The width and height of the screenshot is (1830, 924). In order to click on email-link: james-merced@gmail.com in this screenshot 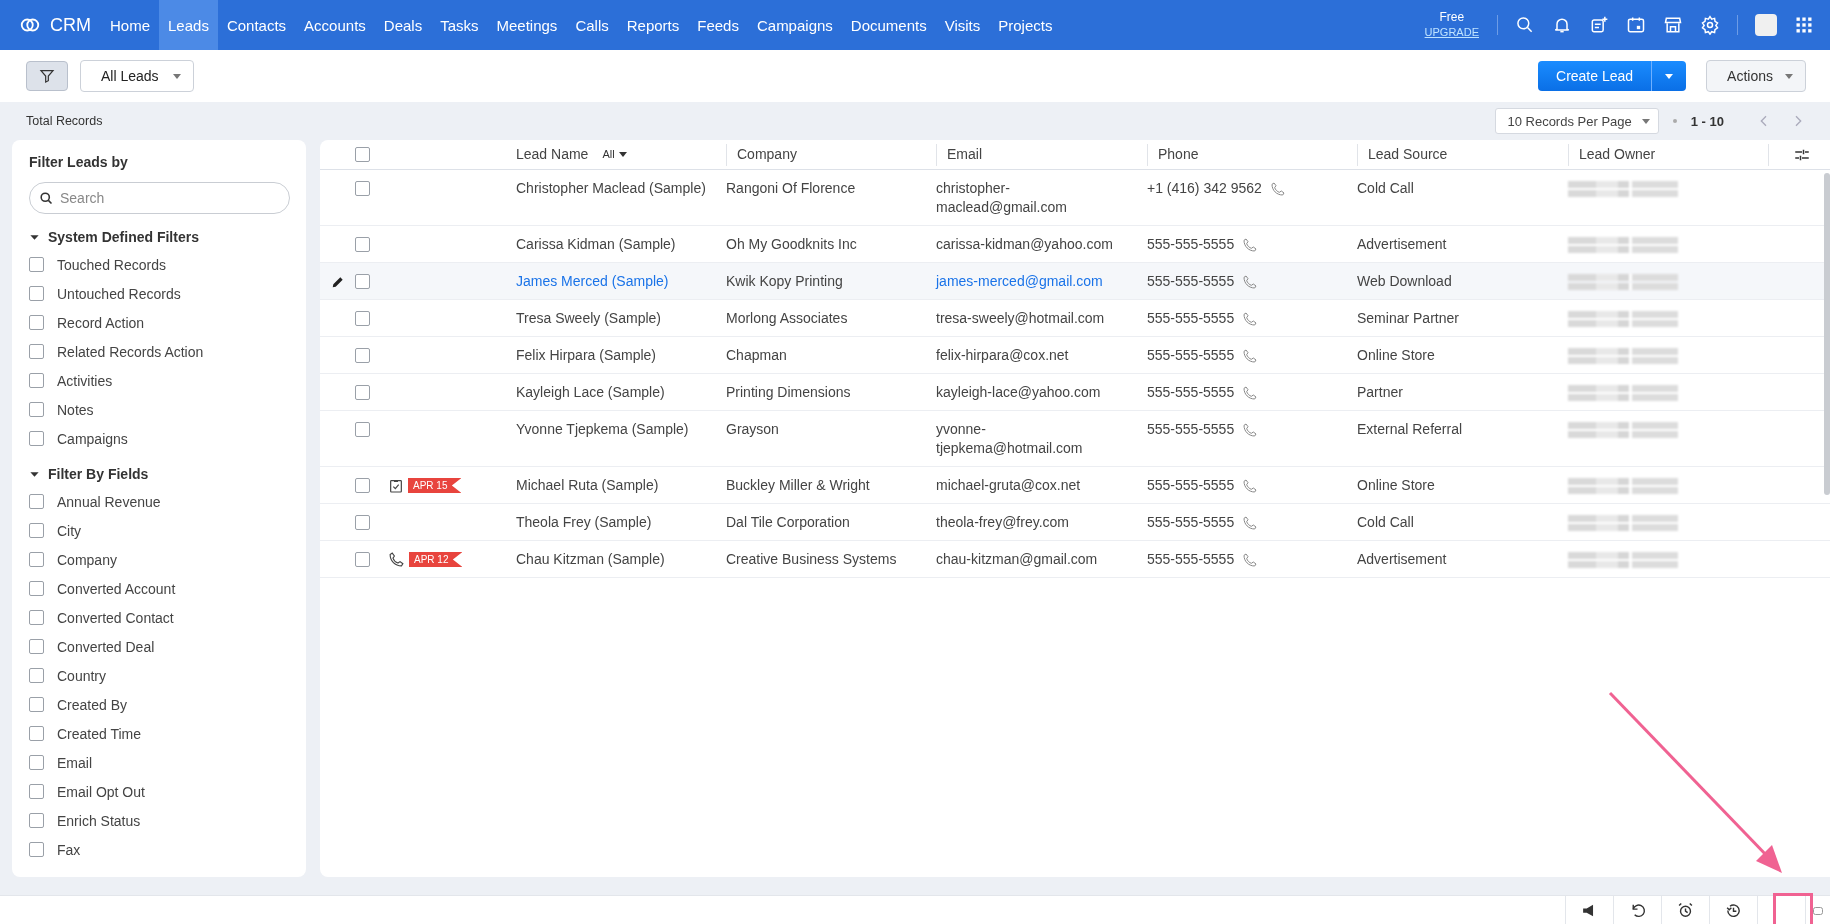, I will do `click(1031, 281)`.